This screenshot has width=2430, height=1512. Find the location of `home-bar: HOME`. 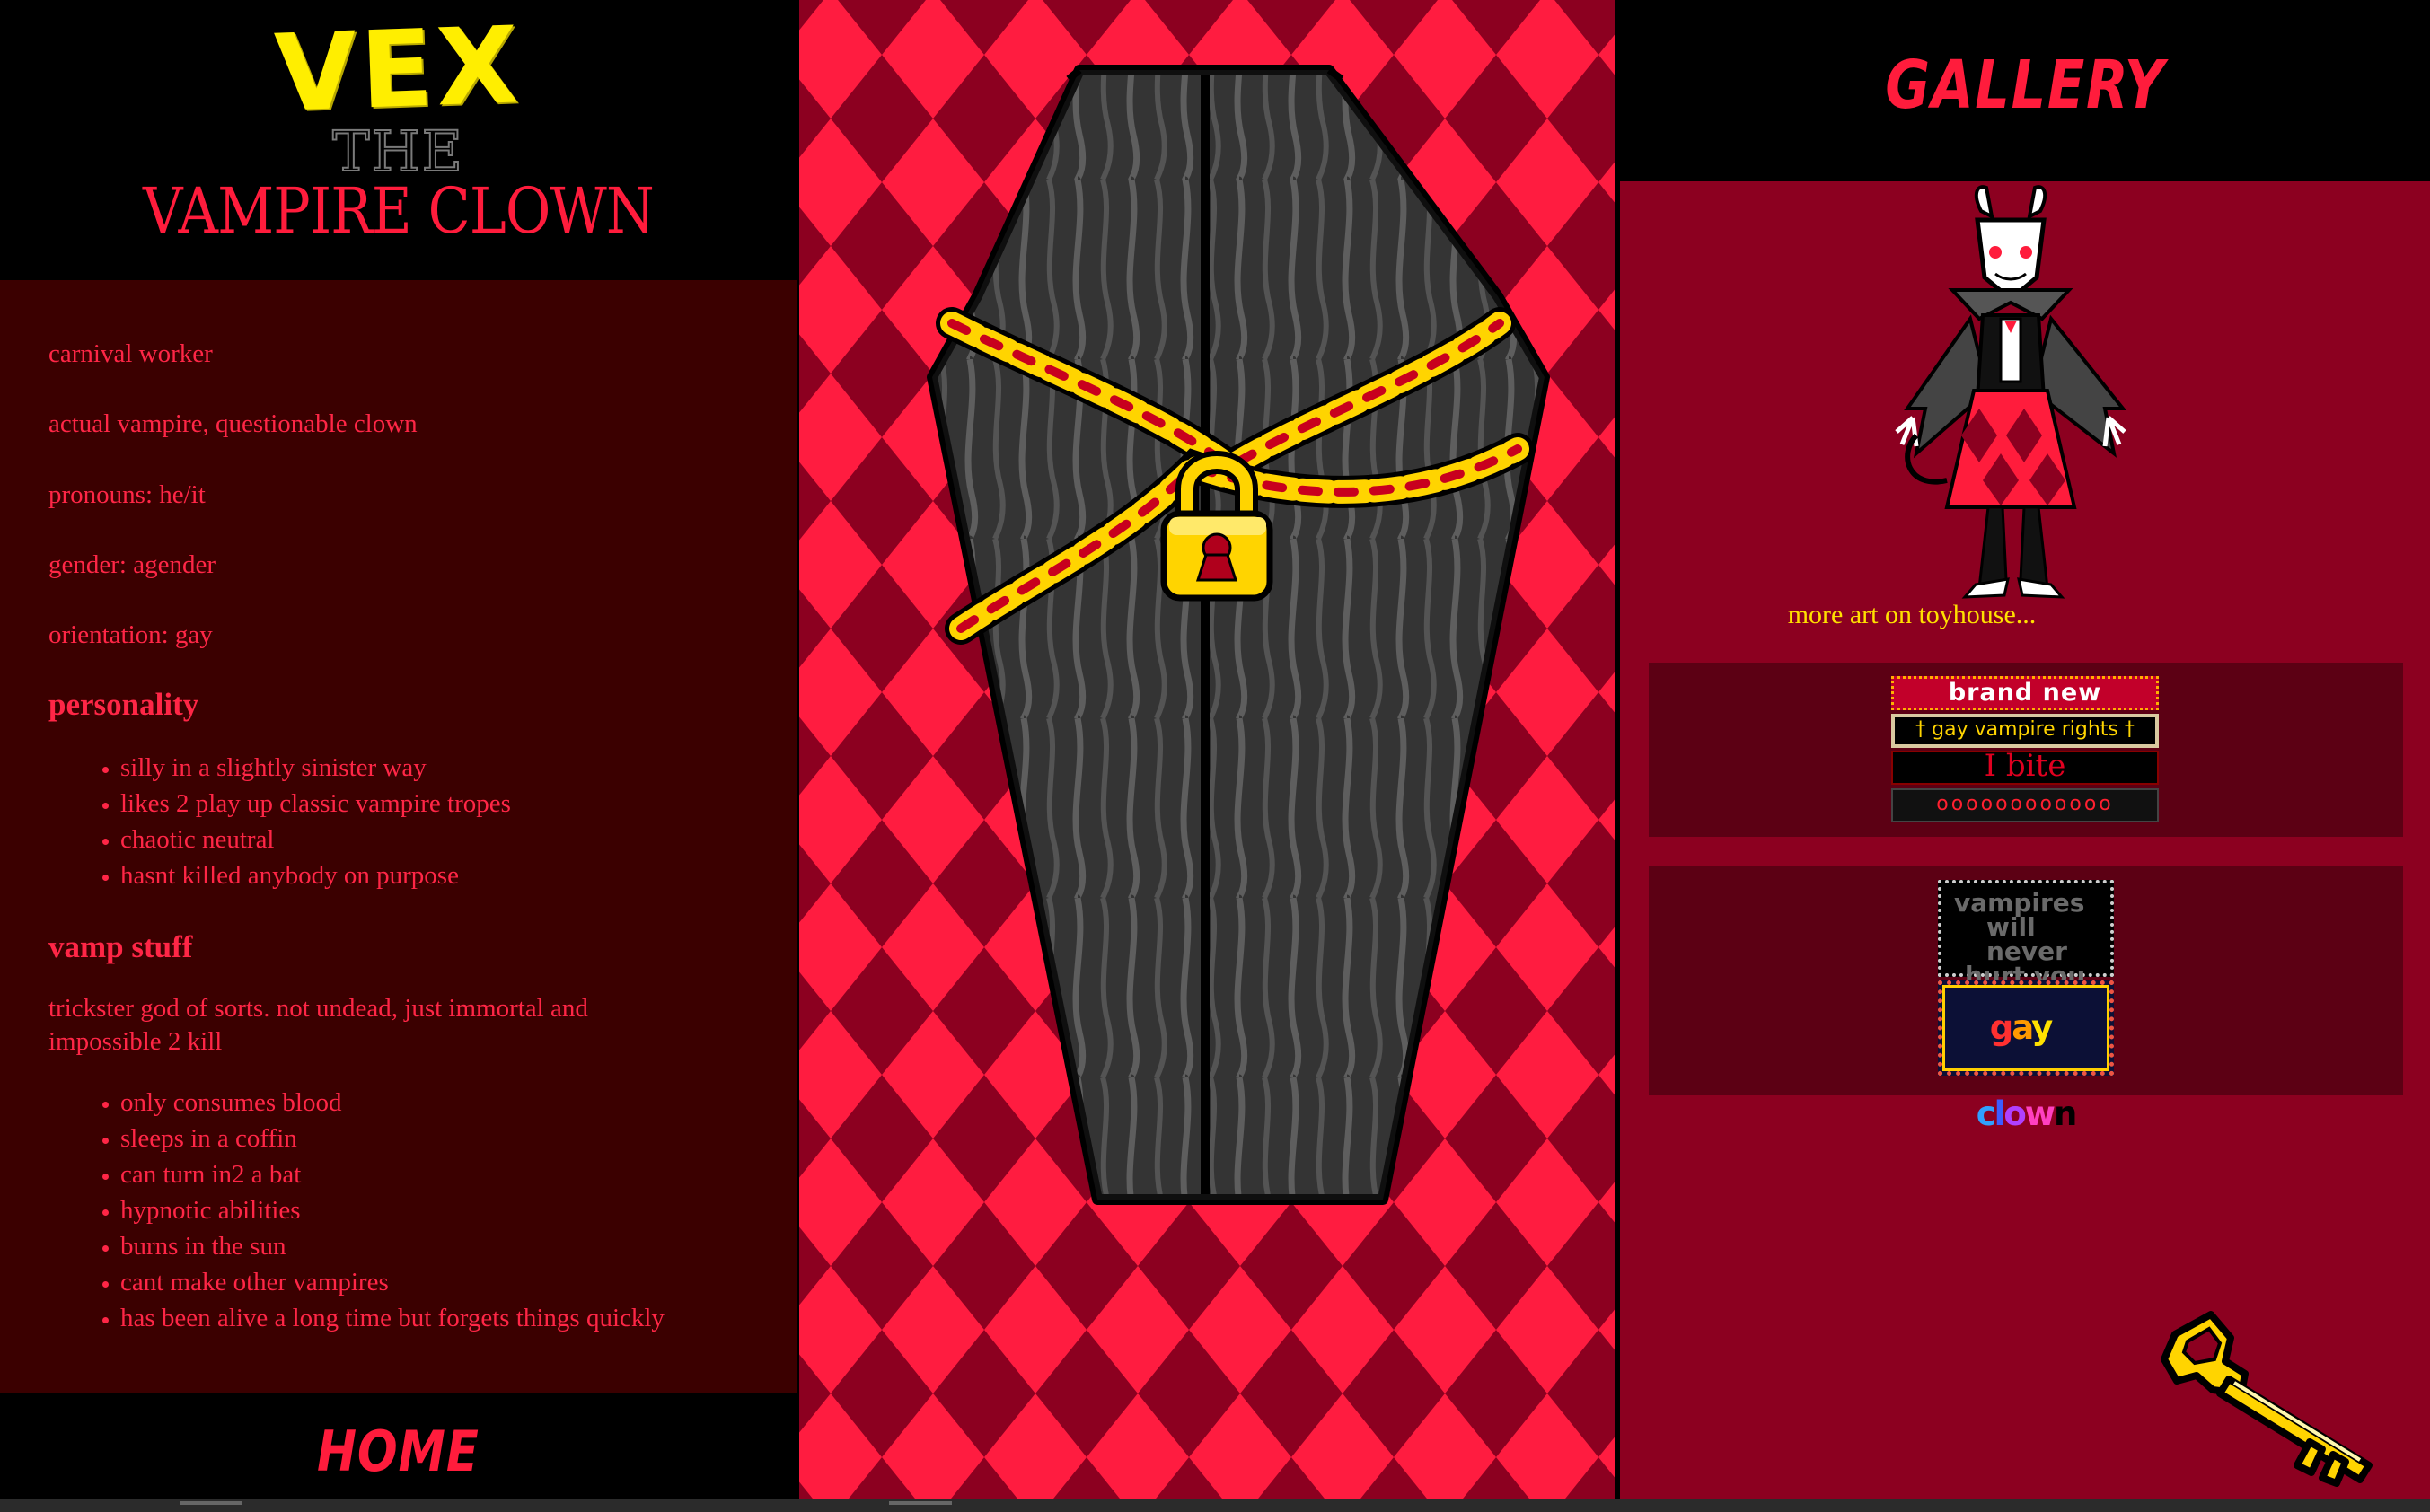

home-bar: HOME is located at coordinates (398, 1446).